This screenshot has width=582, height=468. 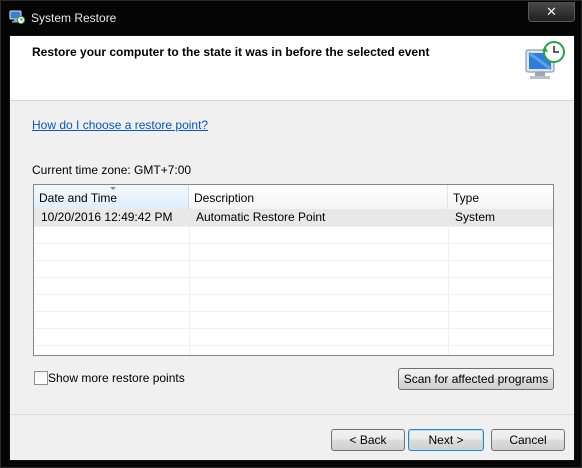 What do you see at coordinates (261, 217) in the screenshot?
I see `cell-description: Automatic Restore Point` at bounding box center [261, 217].